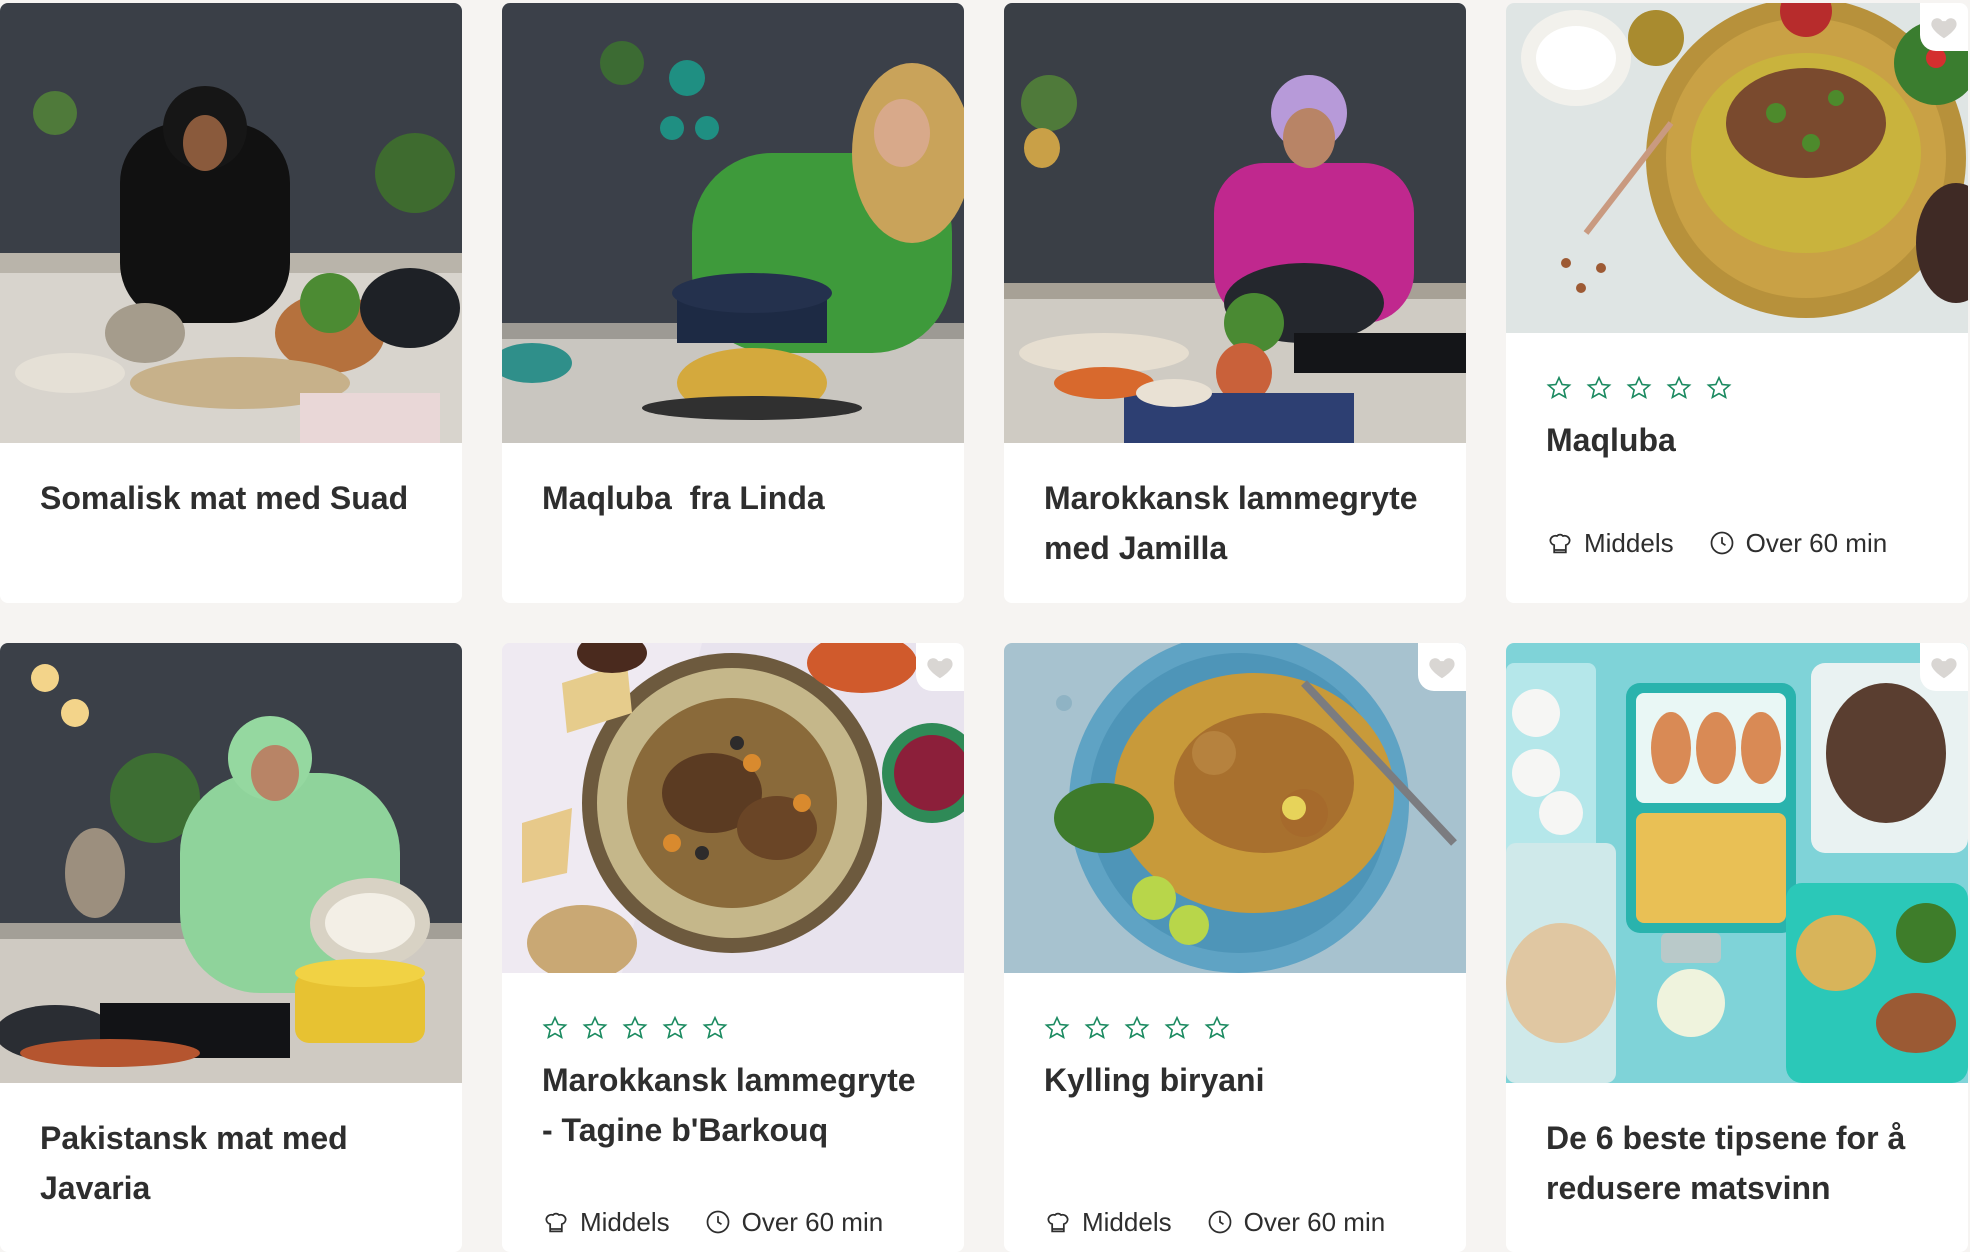 The width and height of the screenshot is (1970, 1252). What do you see at coordinates (1235, 1080) in the screenshot?
I see `recipe-title: Kylling biryani` at bounding box center [1235, 1080].